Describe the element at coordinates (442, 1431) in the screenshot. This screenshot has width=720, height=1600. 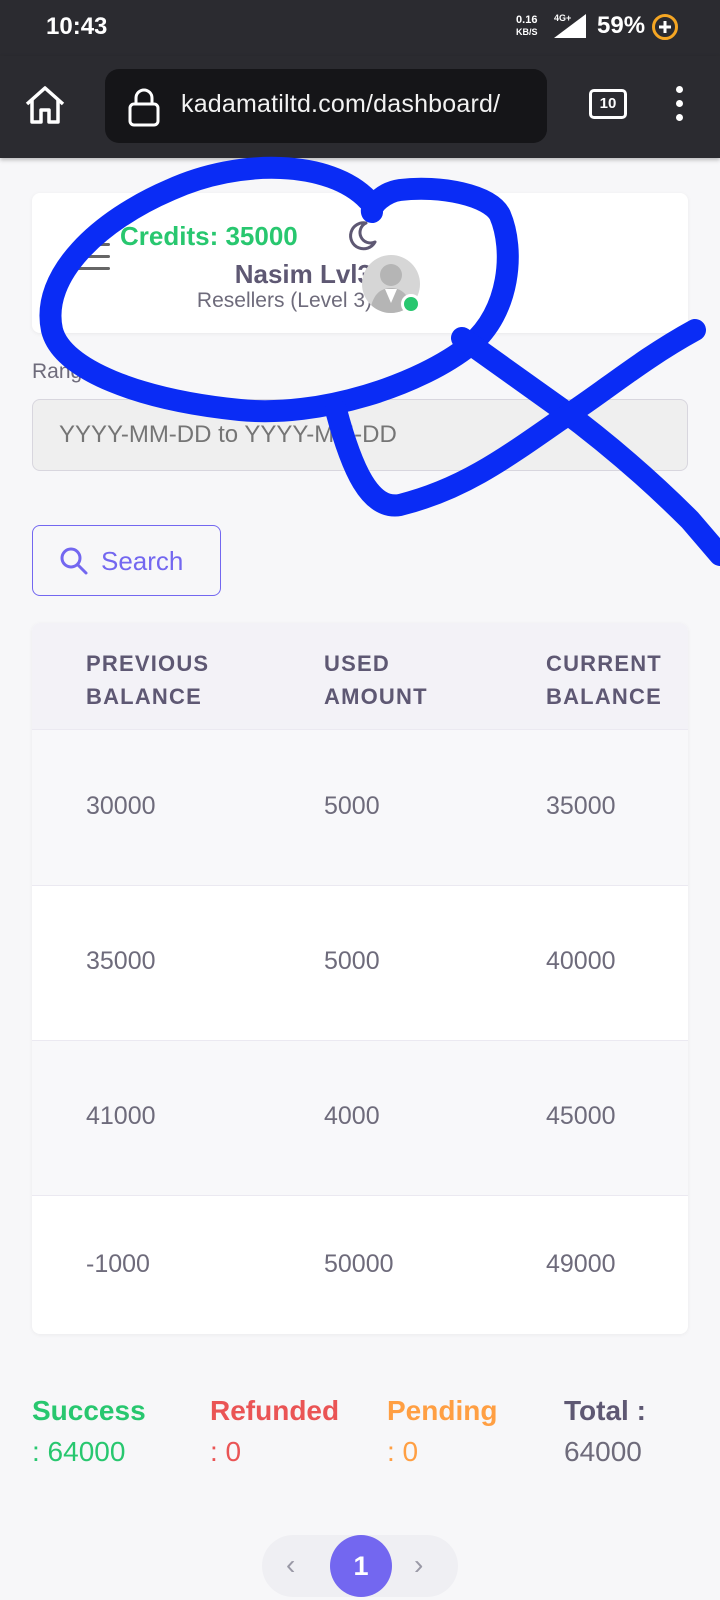
I see `summary-pending: Pending : 0` at that location.